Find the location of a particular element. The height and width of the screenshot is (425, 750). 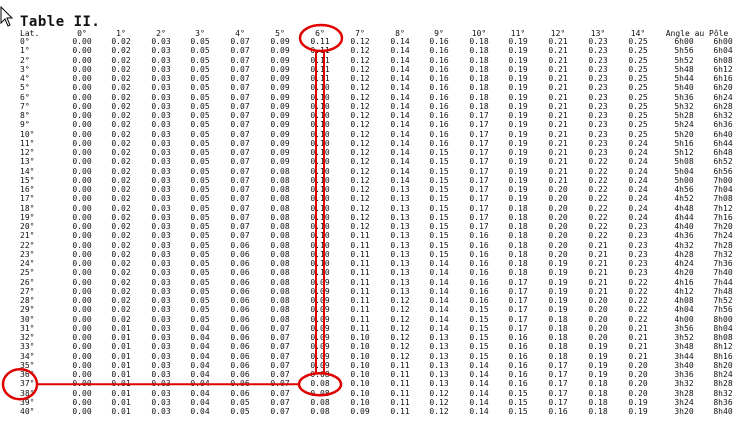

angle-pm: 7h44 is located at coordinates (723, 282).